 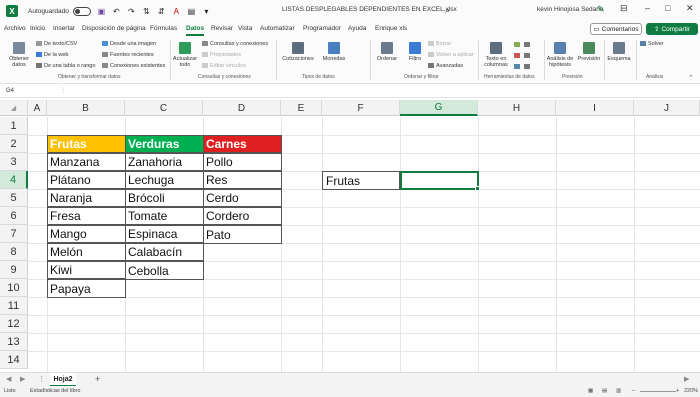 What do you see at coordinates (387, 52) in the screenshot?
I see `sort-button: Ordenar` at bounding box center [387, 52].